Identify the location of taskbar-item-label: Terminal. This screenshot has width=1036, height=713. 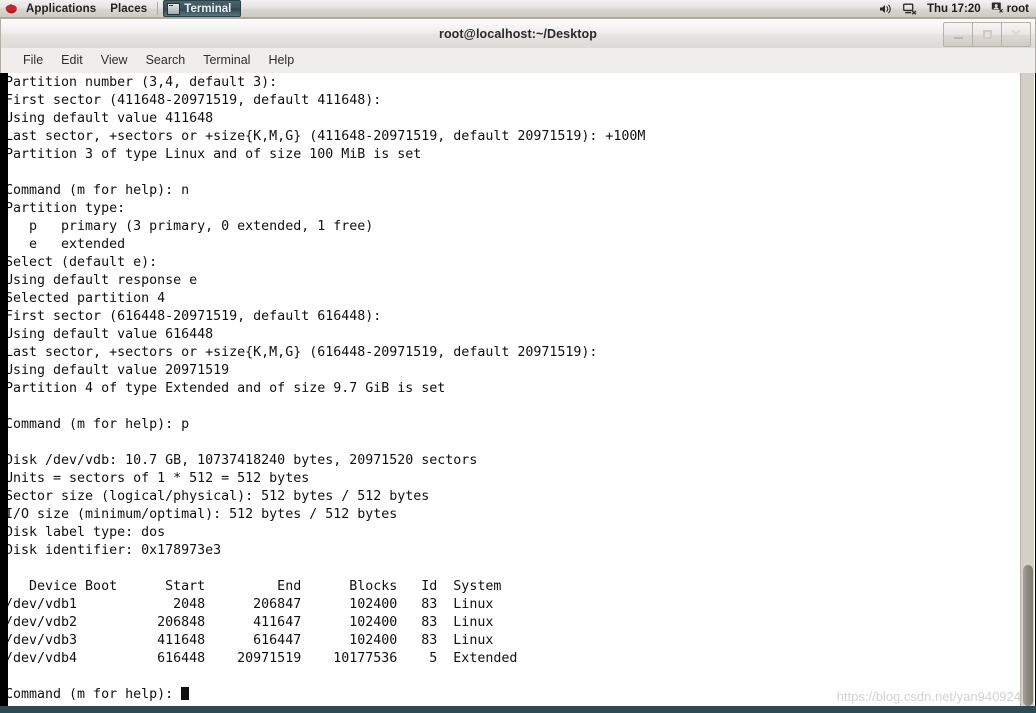
(208, 8).